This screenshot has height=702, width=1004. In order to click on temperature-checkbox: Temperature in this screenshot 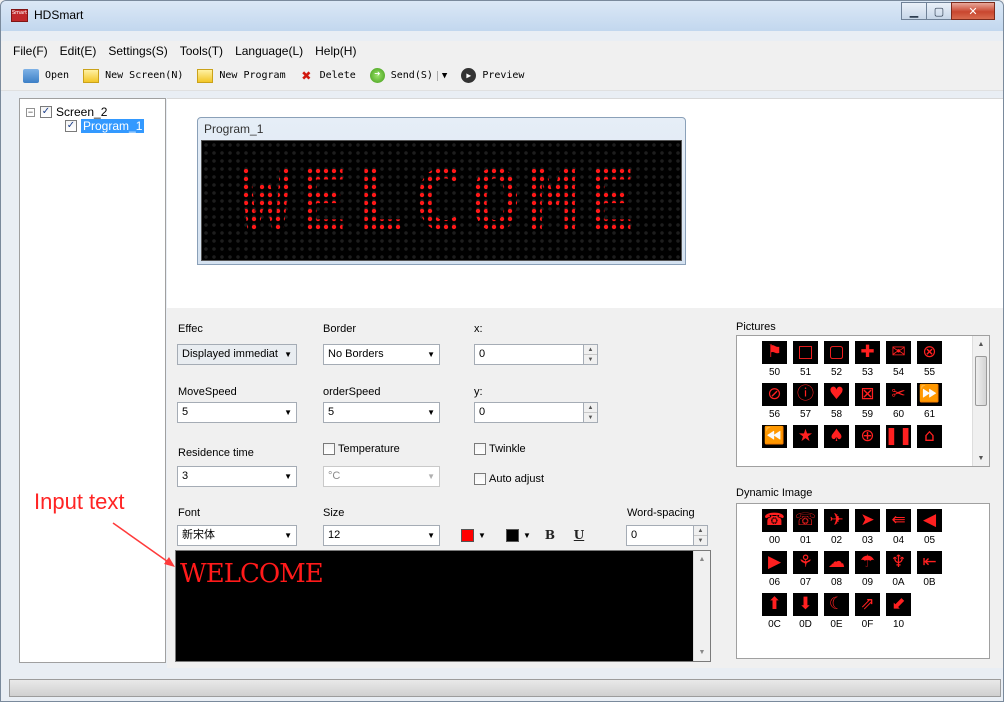, I will do `click(361, 449)`.